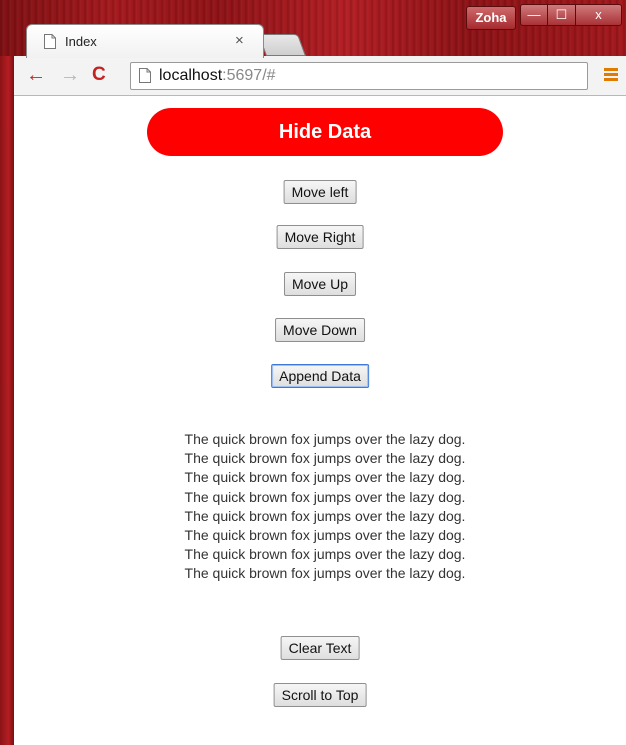  What do you see at coordinates (599, 15) in the screenshot?
I see `close-window-button: x` at bounding box center [599, 15].